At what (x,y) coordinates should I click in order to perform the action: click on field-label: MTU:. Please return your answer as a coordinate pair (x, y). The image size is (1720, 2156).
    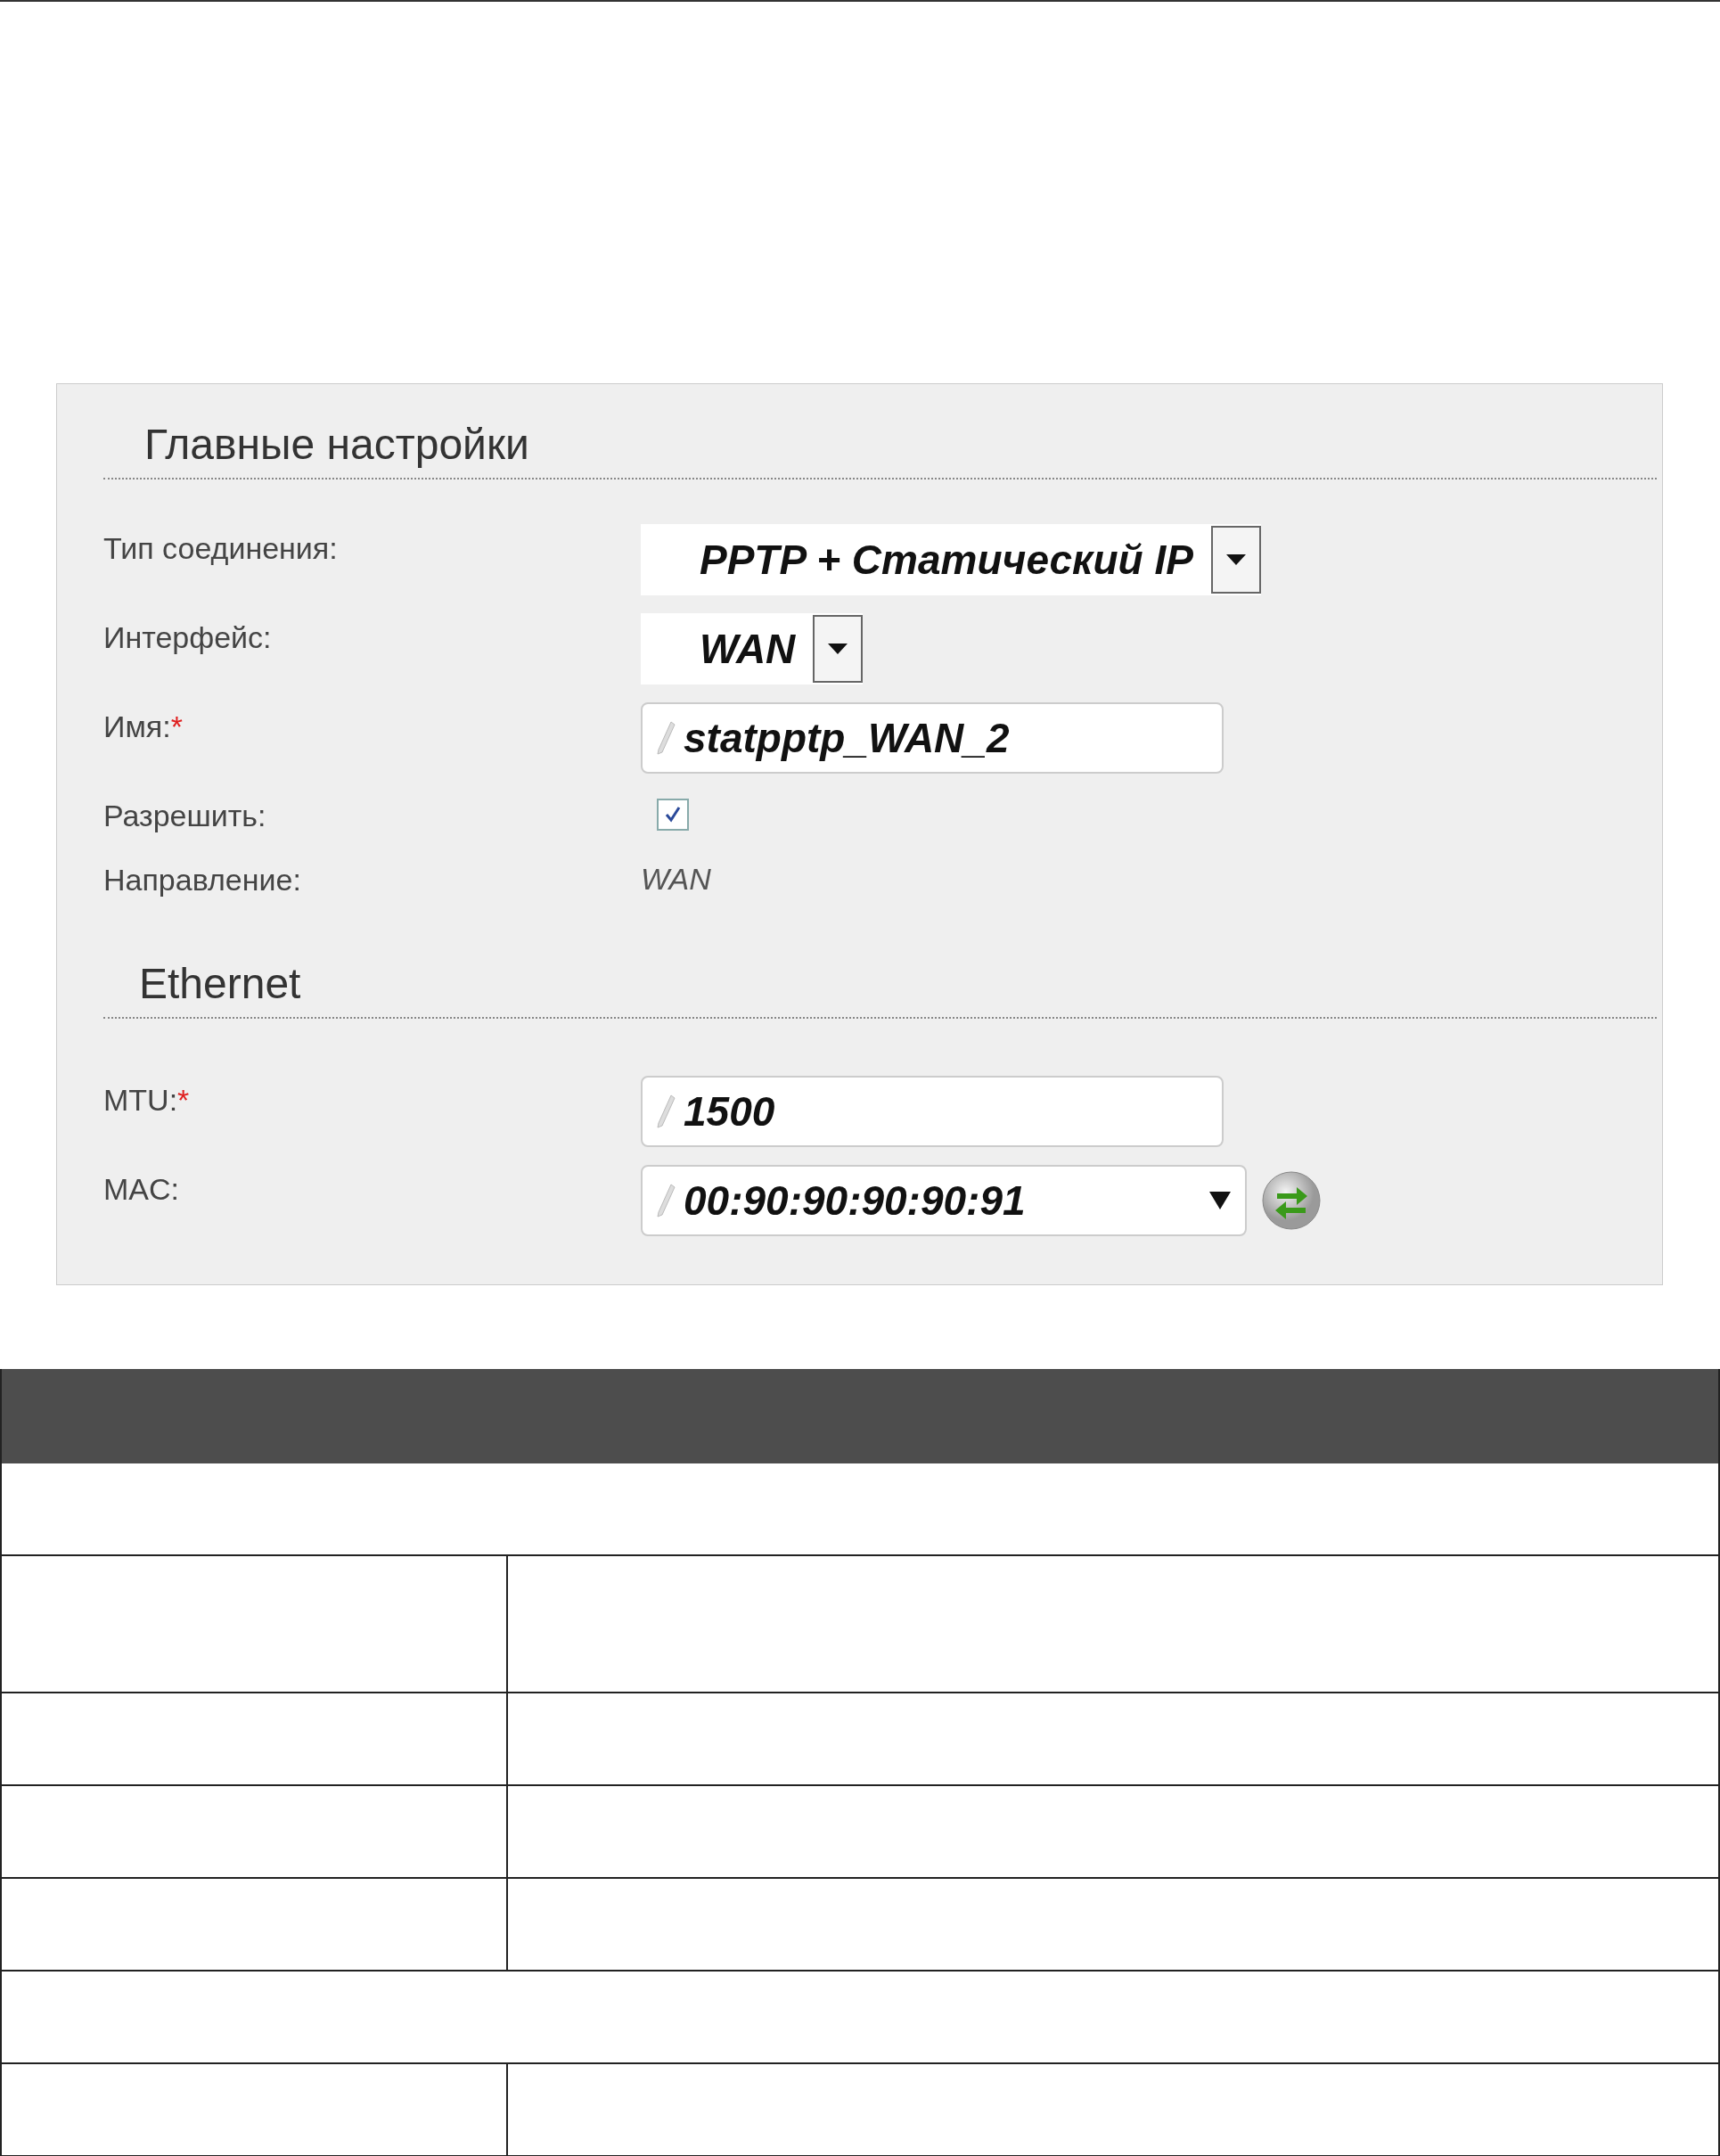
    Looking at the image, I should click on (140, 1100).